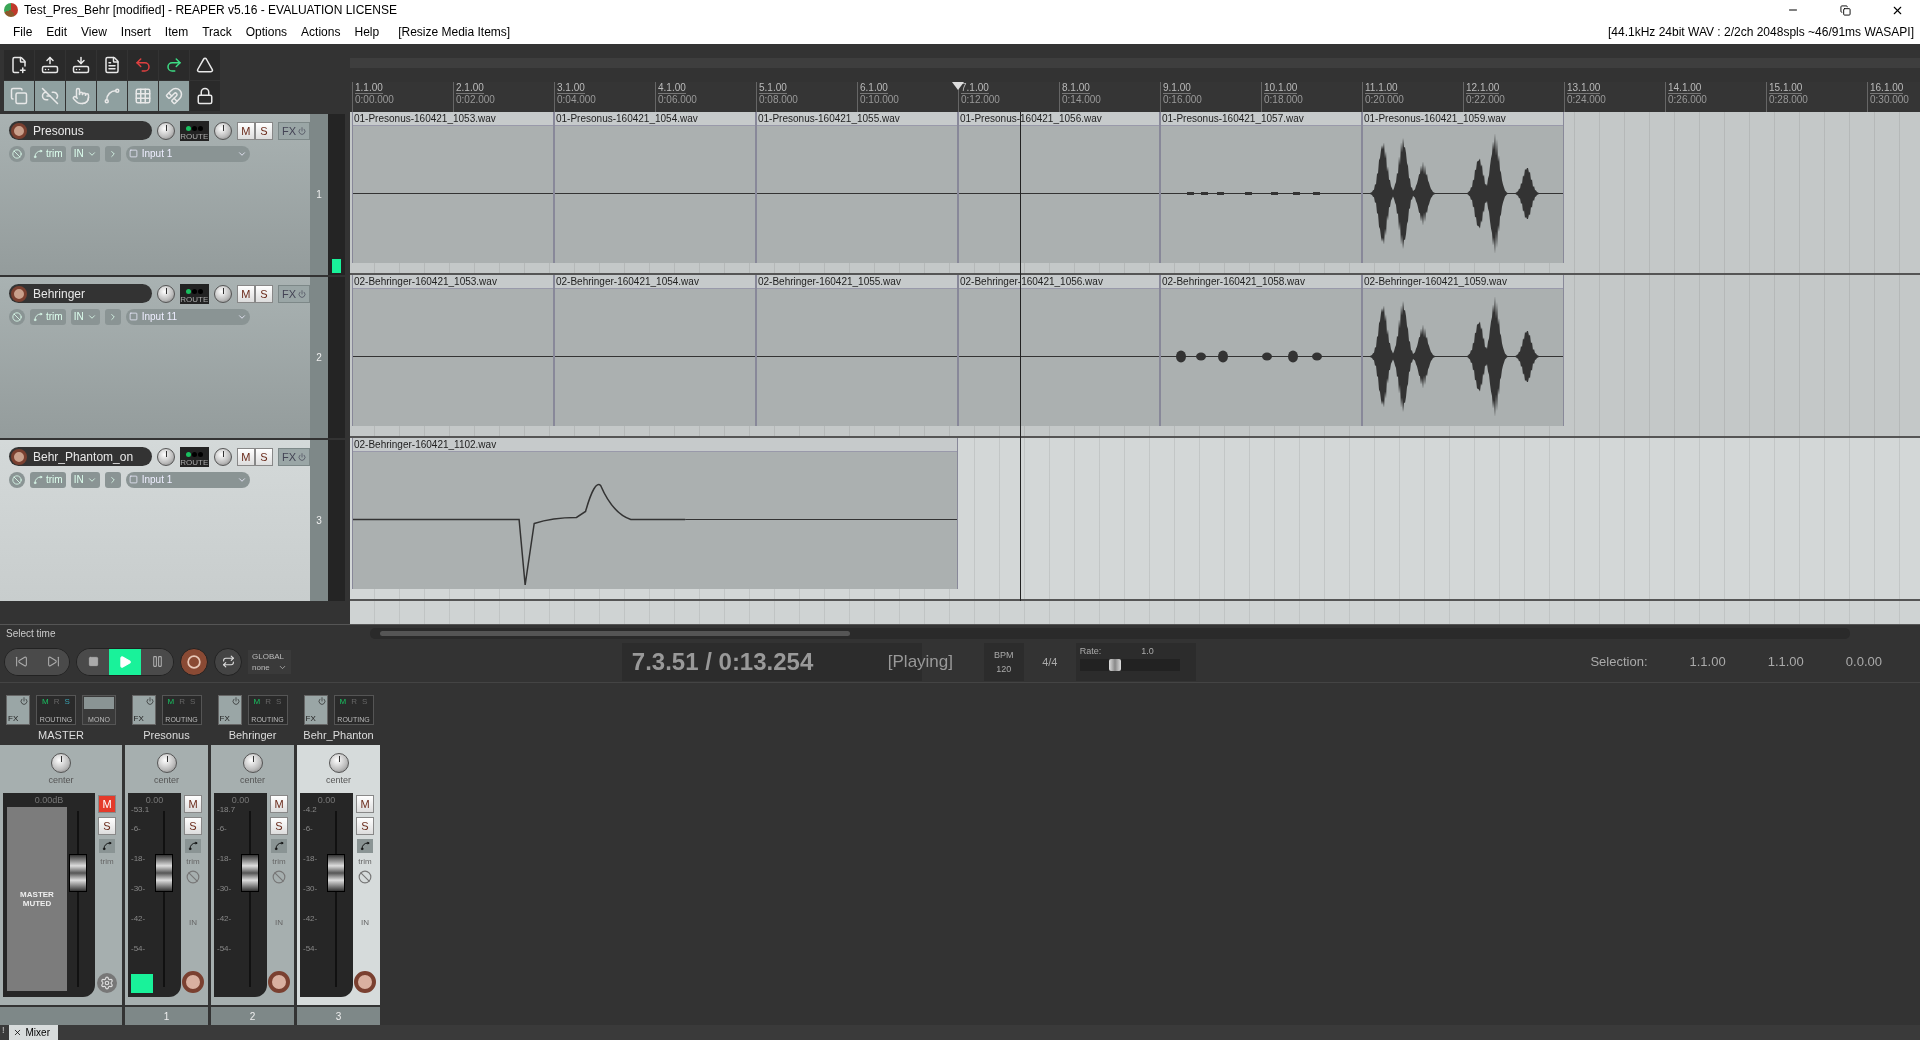 The height and width of the screenshot is (1040, 1920). I want to click on menu-item: Edit, so click(57, 32).